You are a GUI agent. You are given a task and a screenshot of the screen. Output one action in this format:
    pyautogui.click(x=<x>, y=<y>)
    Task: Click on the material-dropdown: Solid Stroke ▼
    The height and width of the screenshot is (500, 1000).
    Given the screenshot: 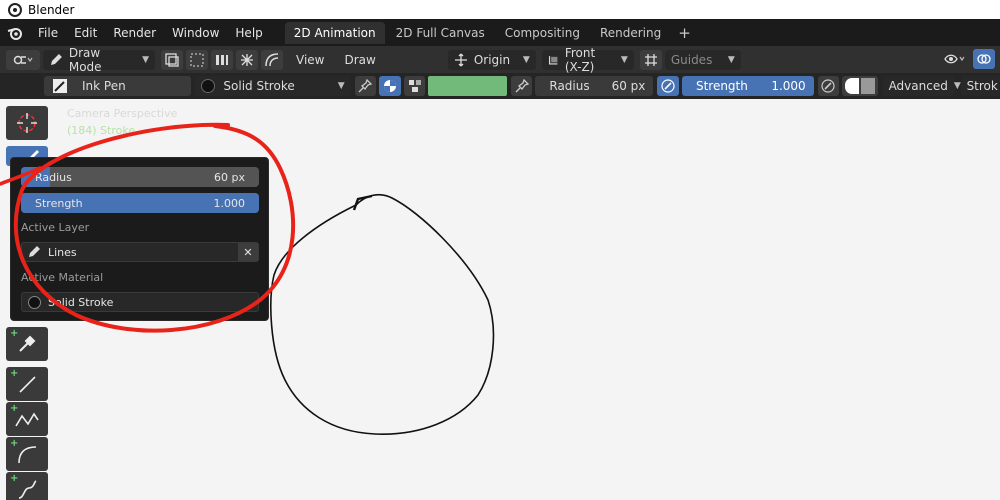 What is the action you would take?
    pyautogui.click(x=273, y=86)
    